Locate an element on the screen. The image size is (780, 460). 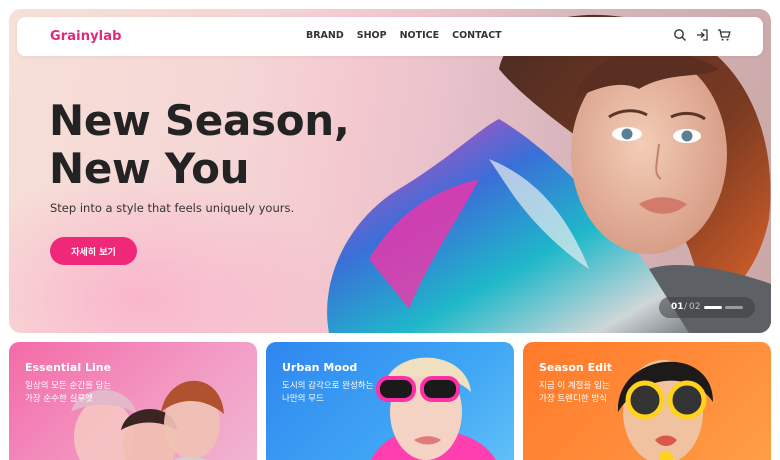
card-desc-line-1: 도시의 감각으로 완성하는 is located at coordinates (328, 386).